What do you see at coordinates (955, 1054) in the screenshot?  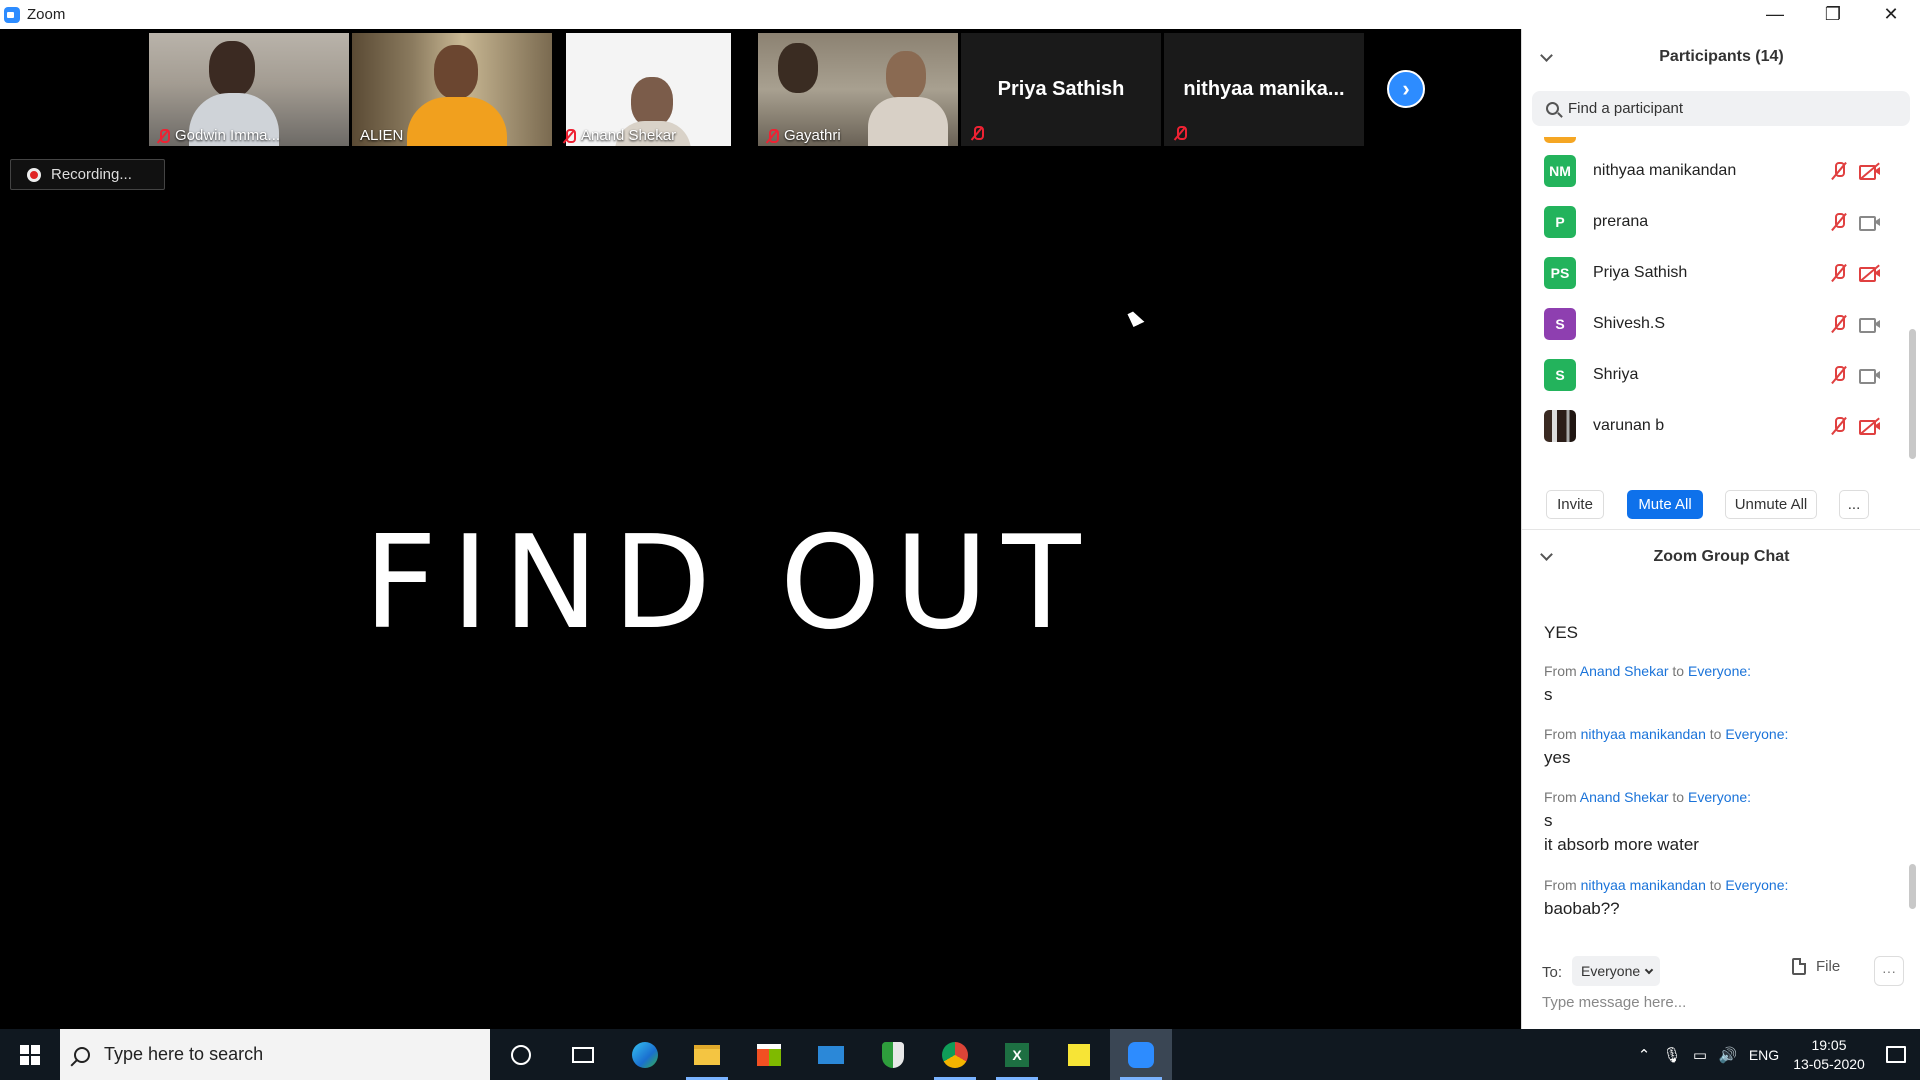 I see `taskbar-app-chrome` at bounding box center [955, 1054].